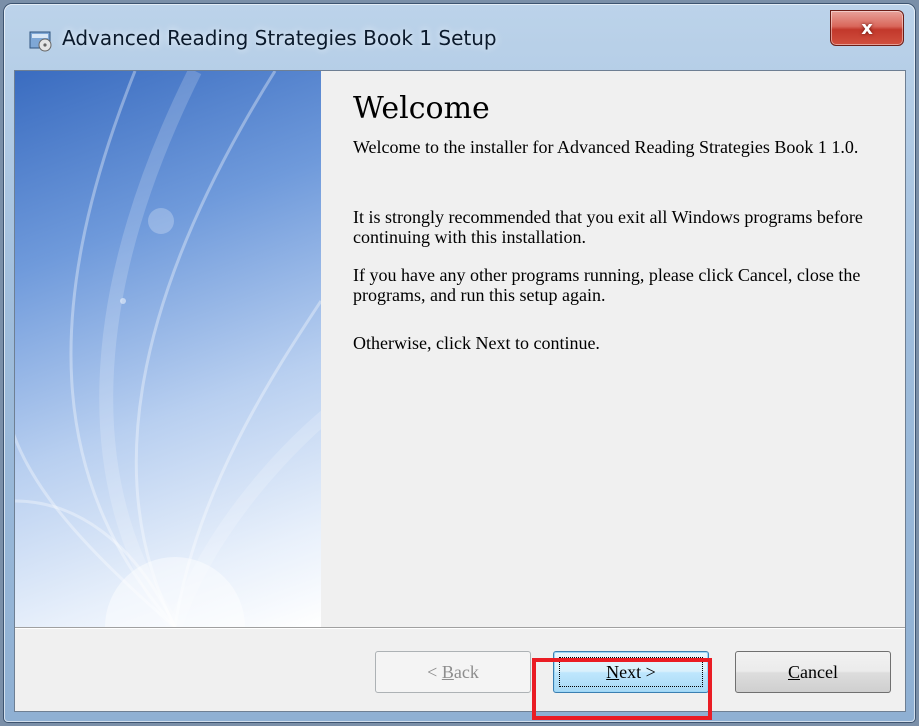  What do you see at coordinates (447, 671) in the screenshot?
I see `back-button-mnemonic: B` at bounding box center [447, 671].